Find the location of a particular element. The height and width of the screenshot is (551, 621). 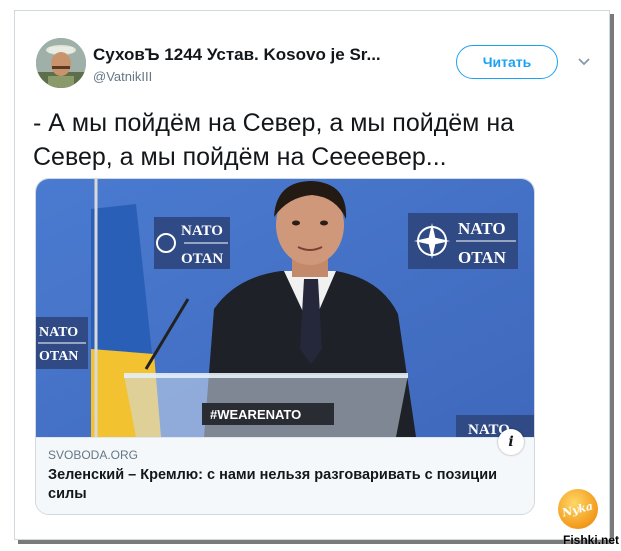

watermark-logo: Nyka is located at coordinates (578, 509).